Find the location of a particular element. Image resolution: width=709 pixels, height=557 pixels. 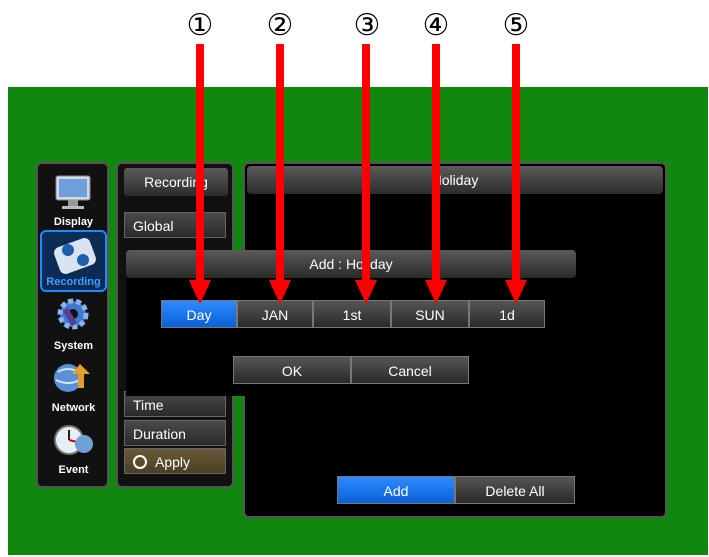

arrow-2-shaft is located at coordinates (280, 163).